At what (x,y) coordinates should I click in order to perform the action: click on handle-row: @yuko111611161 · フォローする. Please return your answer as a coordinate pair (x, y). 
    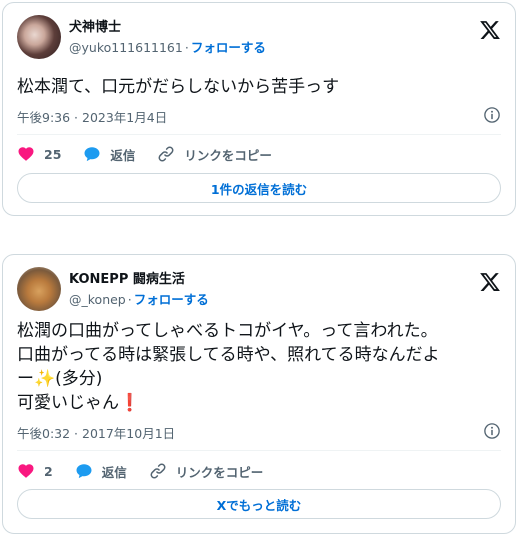
    Looking at the image, I should click on (167, 48).